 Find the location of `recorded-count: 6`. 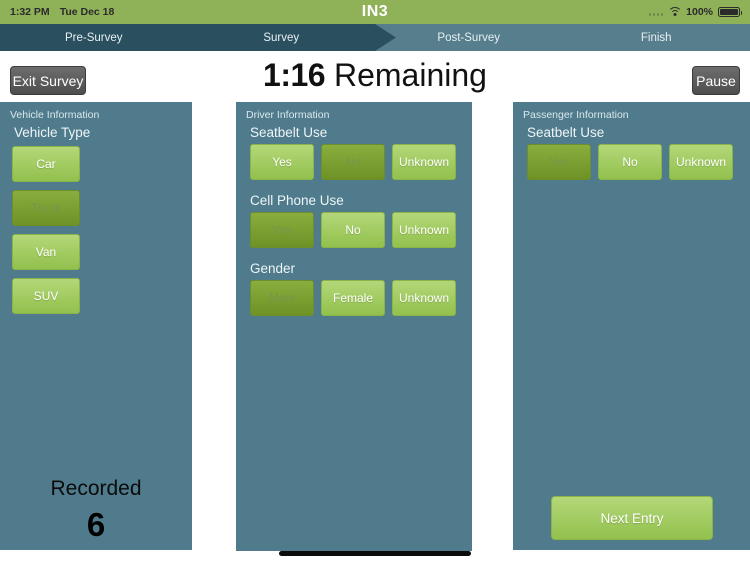

recorded-count: 6 is located at coordinates (96, 524).